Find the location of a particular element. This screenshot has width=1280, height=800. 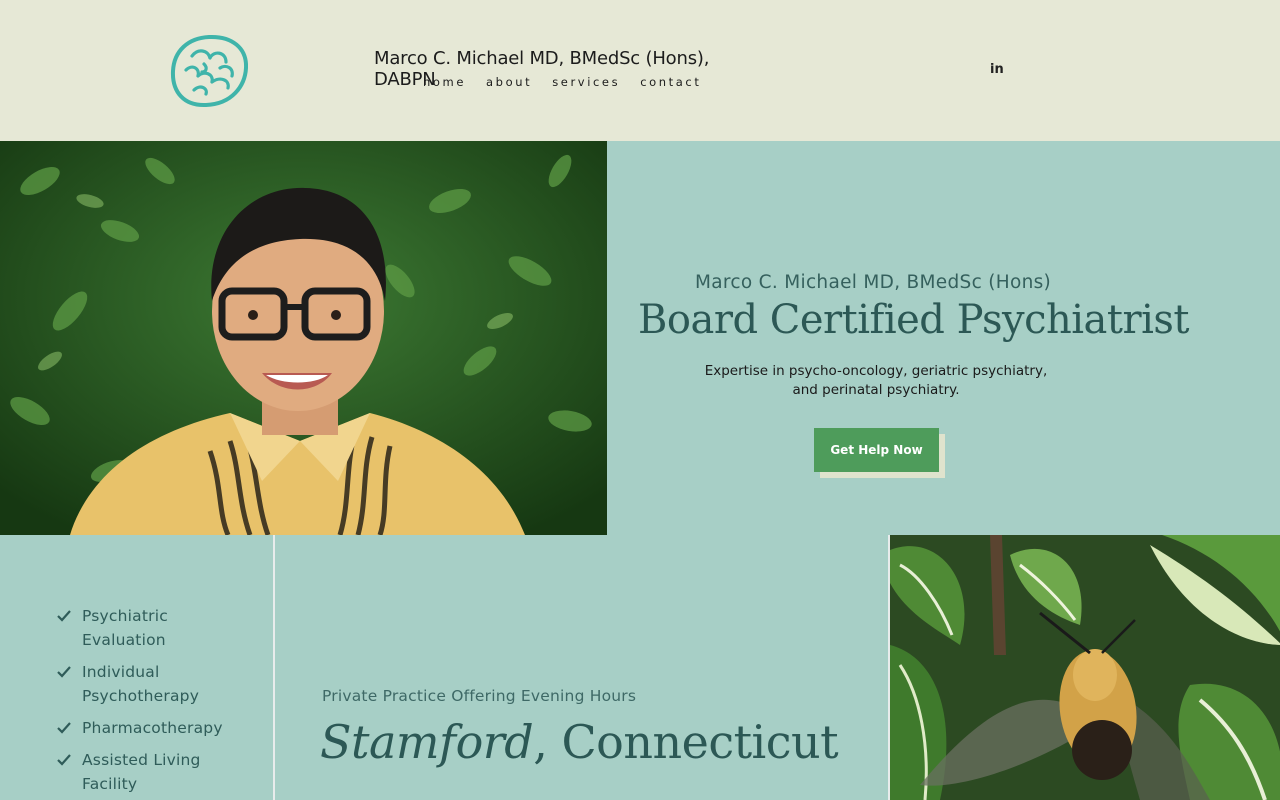

main-nav: home about services contact is located at coordinates (572, 82).